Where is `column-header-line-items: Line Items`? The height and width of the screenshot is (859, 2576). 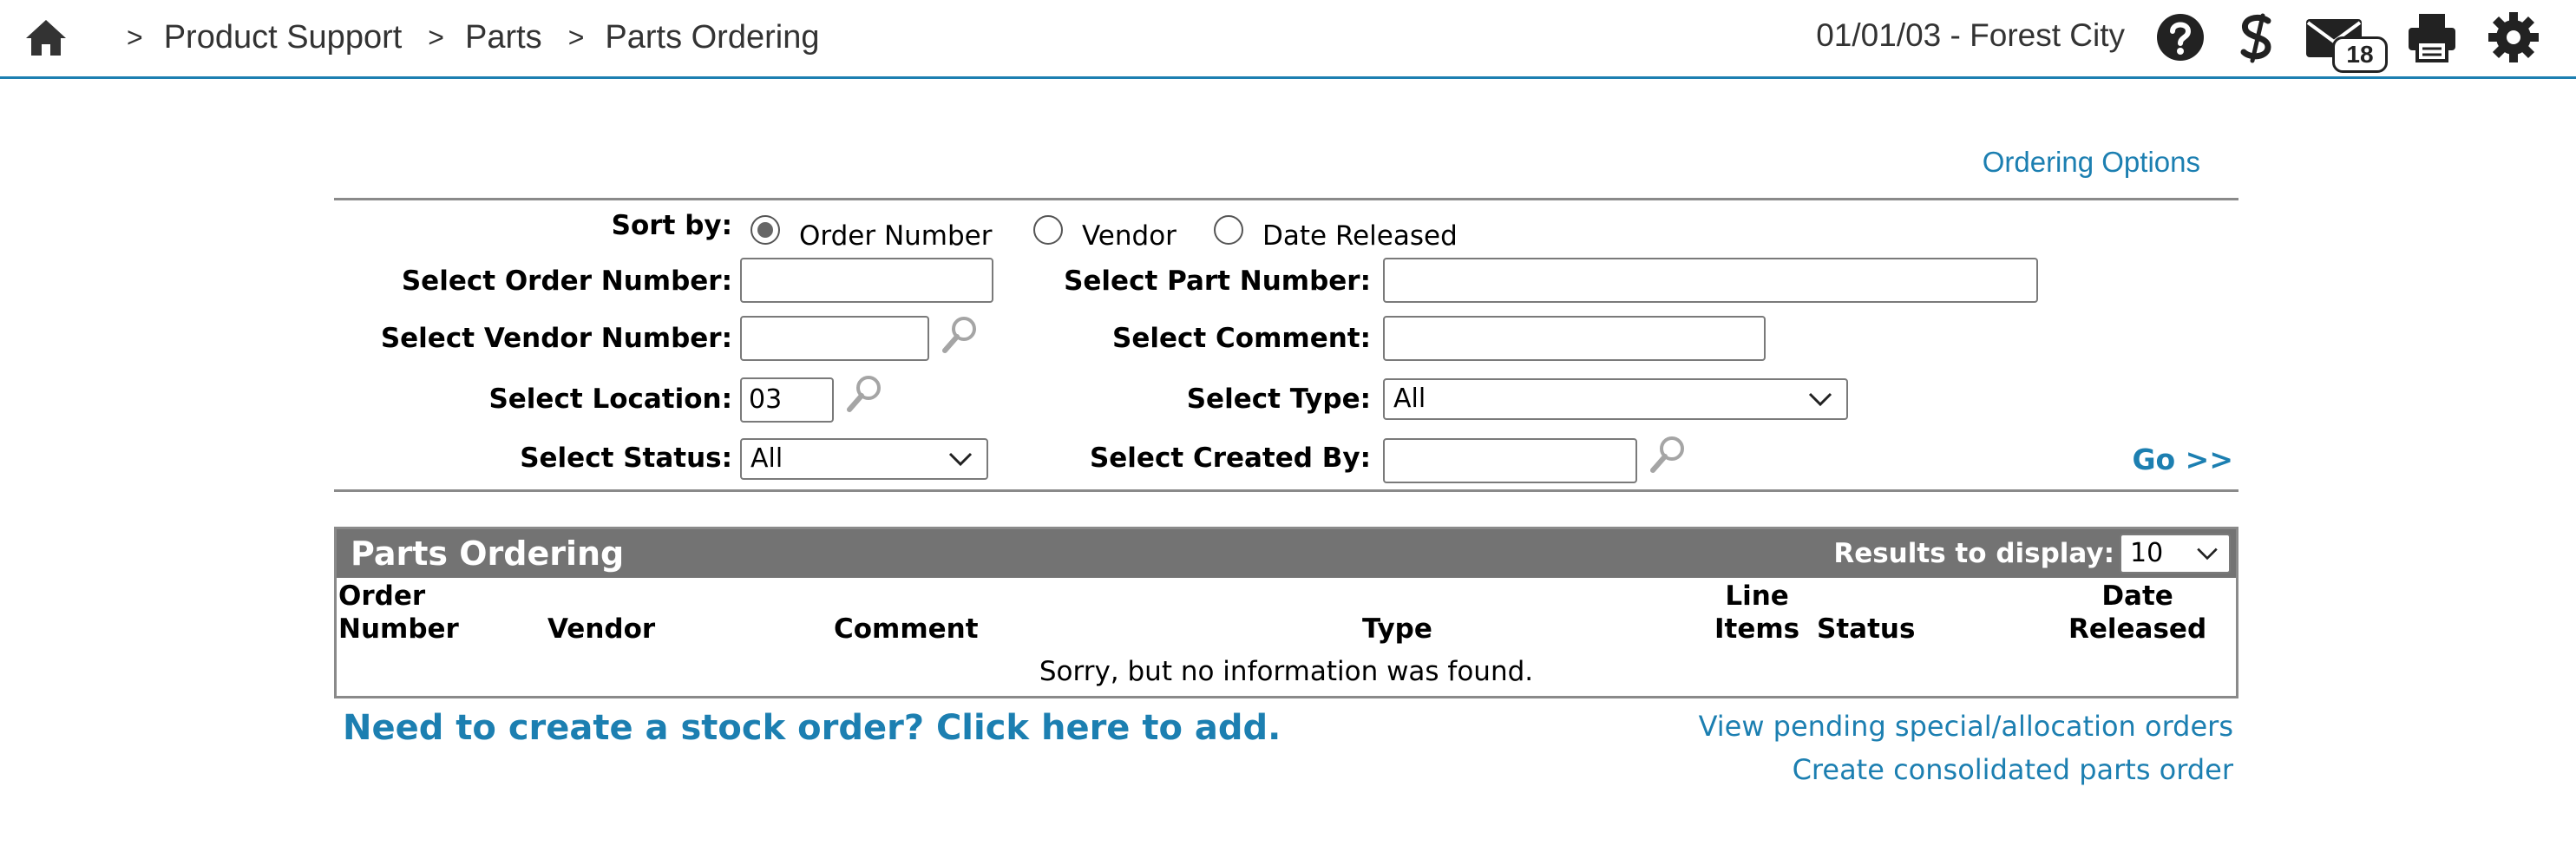 column-header-line-items: Line Items is located at coordinates (1756, 613).